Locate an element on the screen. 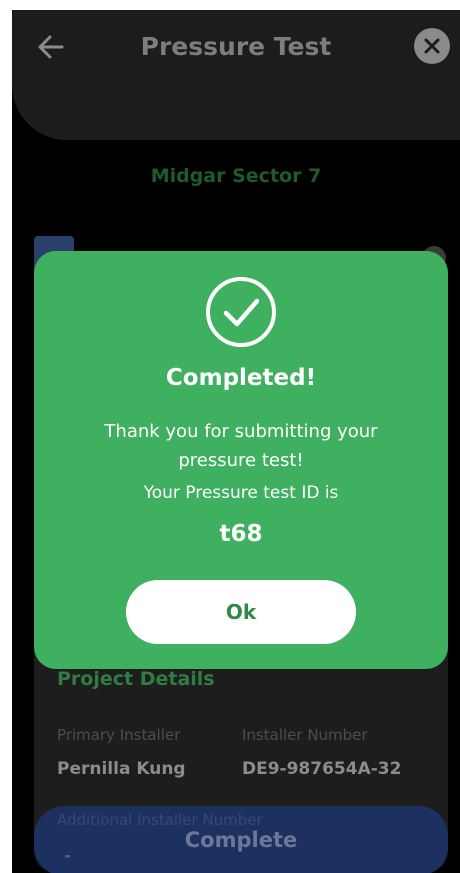 The height and width of the screenshot is (873, 460). project-details-title: Project Details is located at coordinates (136, 679).